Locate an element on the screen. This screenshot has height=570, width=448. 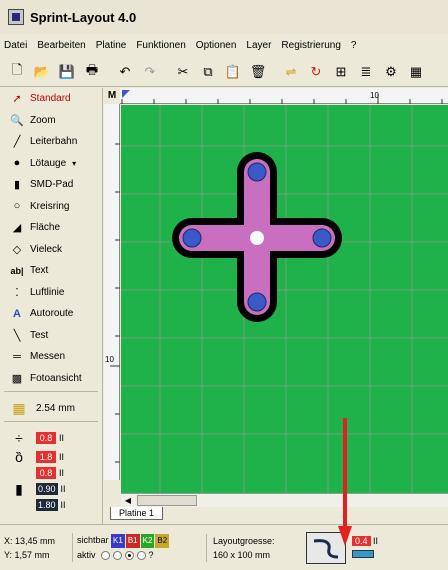
scroll-thumb is located at coordinates (167, 500).